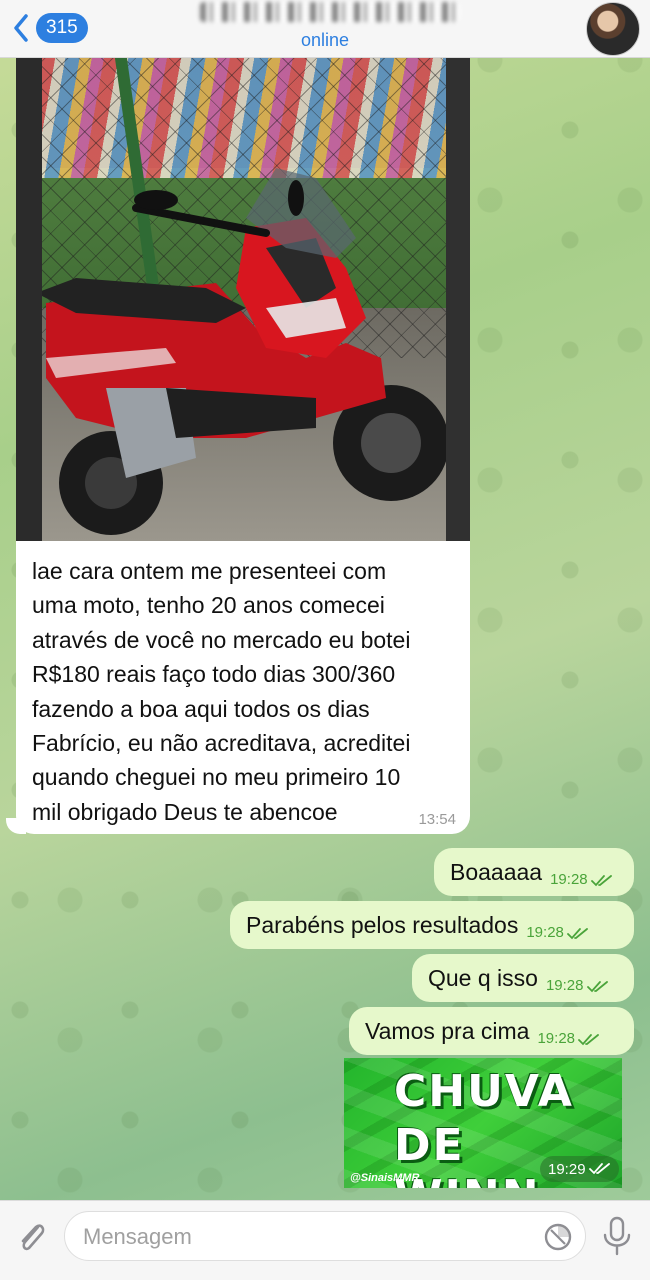  Describe the element at coordinates (484, 1091) in the screenshot. I see `sticker-text-line1: CHUVA` at that location.